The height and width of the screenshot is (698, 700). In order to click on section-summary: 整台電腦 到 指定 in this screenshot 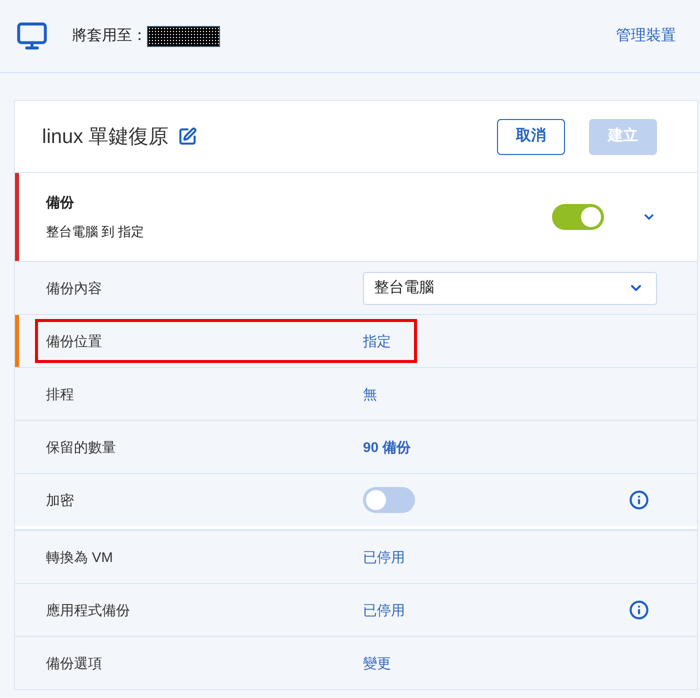, I will do `click(95, 232)`.